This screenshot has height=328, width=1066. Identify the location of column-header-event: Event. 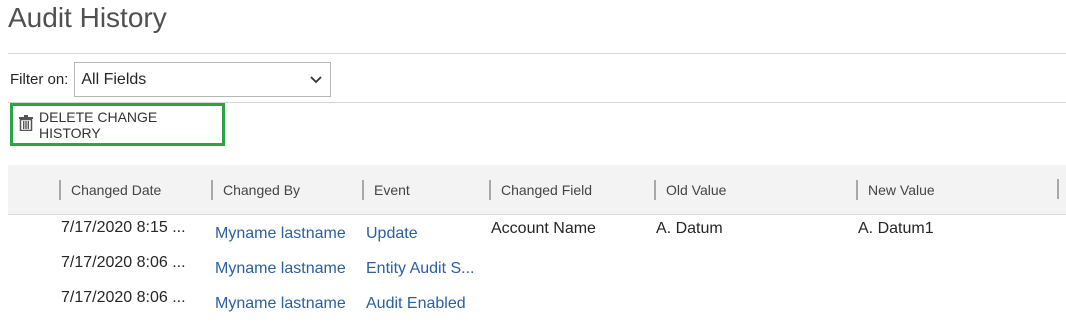
(386, 189).